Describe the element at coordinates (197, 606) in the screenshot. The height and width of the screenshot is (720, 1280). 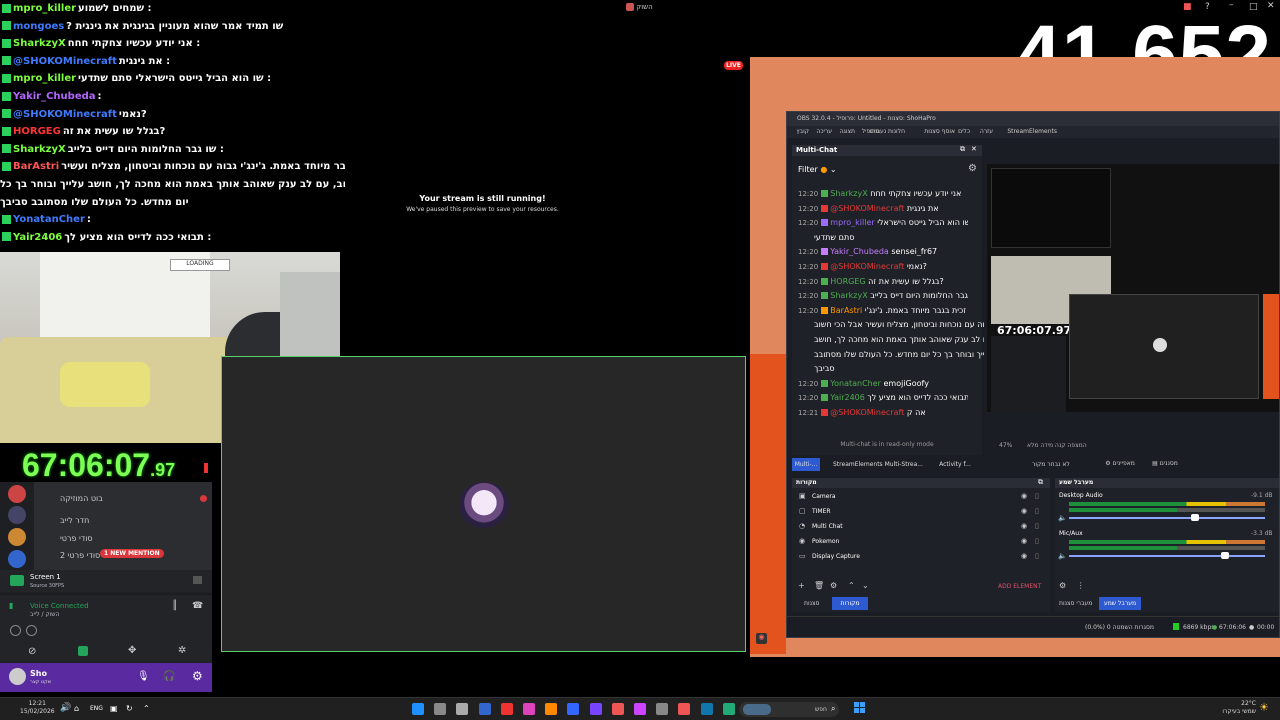
I see `disconnect-icon: ☎` at that location.